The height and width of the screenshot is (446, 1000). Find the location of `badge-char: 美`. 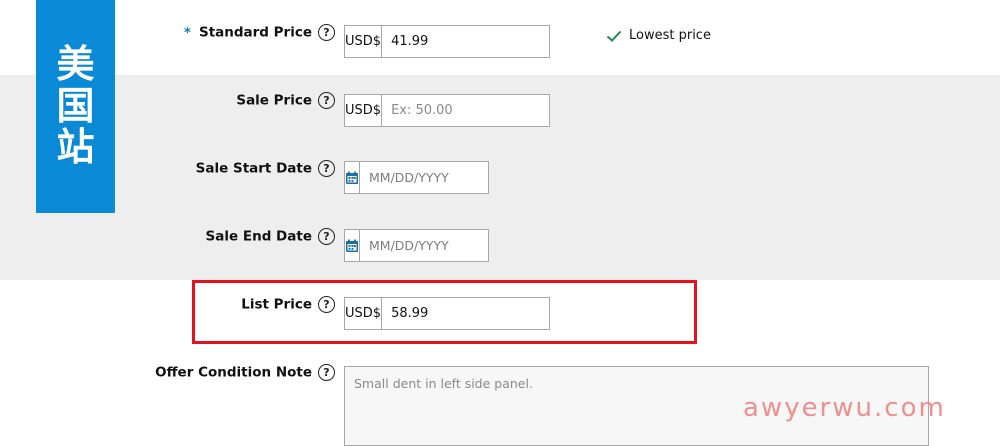

badge-char: 美 is located at coordinates (75, 63).